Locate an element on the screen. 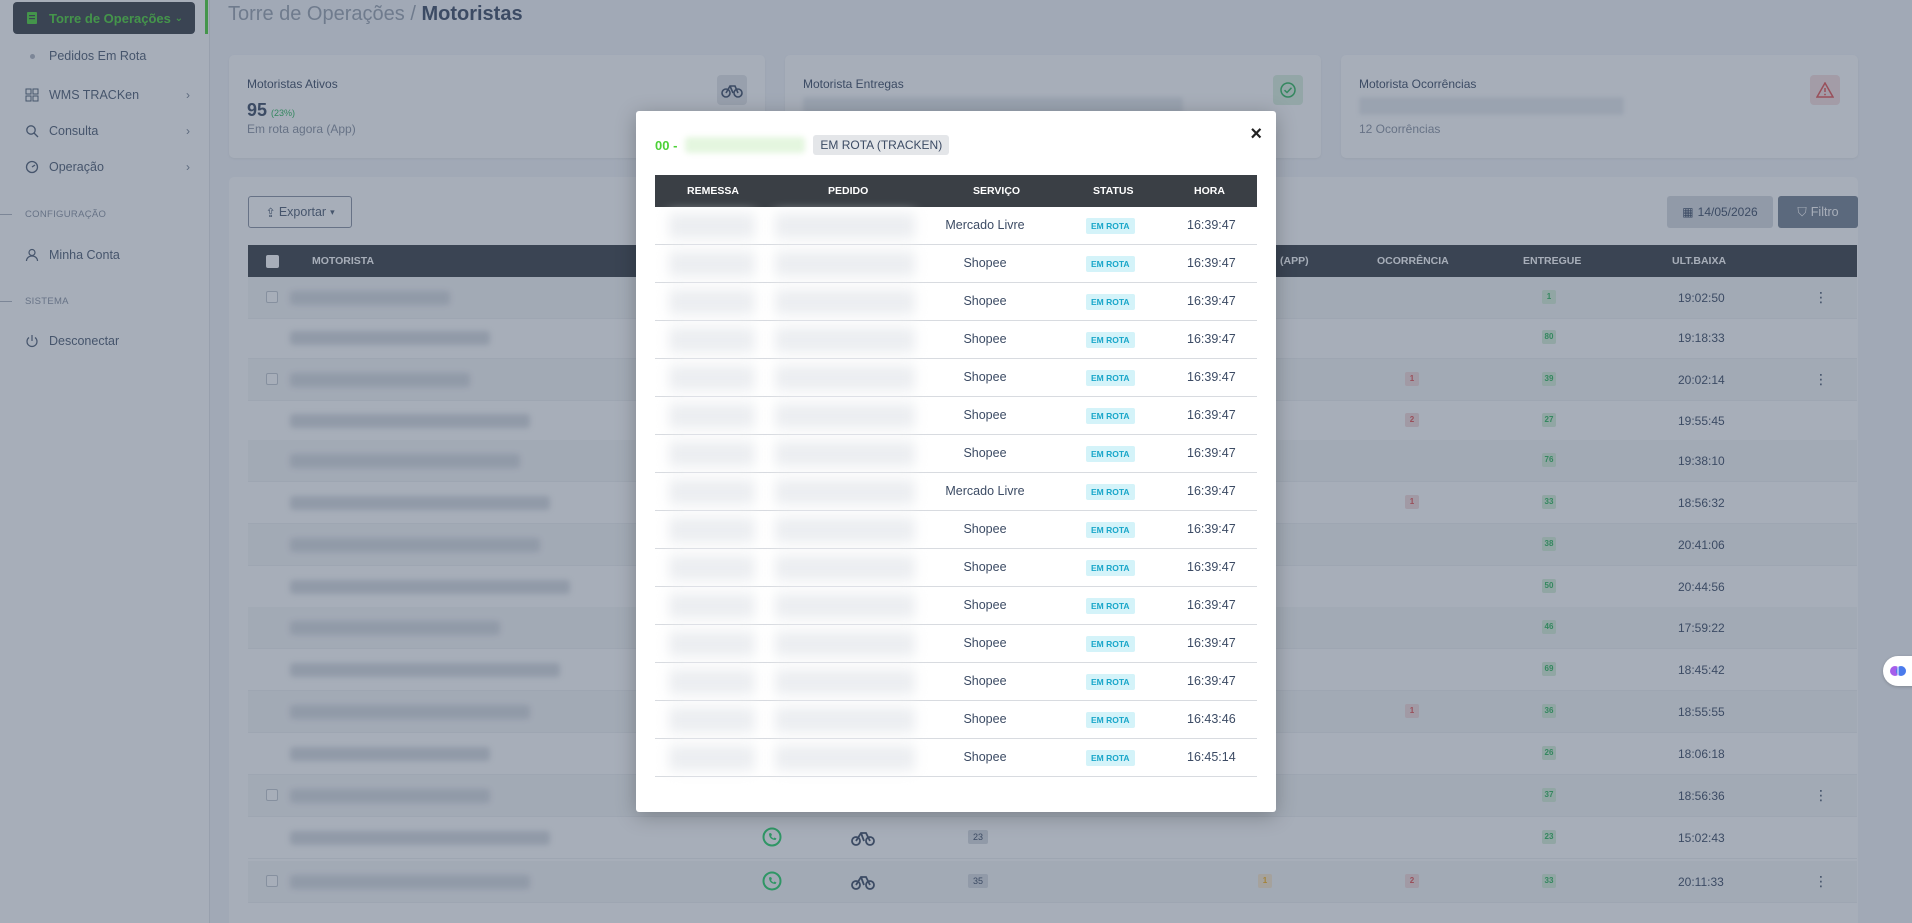 The image size is (1912, 923). brain-icon is located at coordinates (1898, 671).